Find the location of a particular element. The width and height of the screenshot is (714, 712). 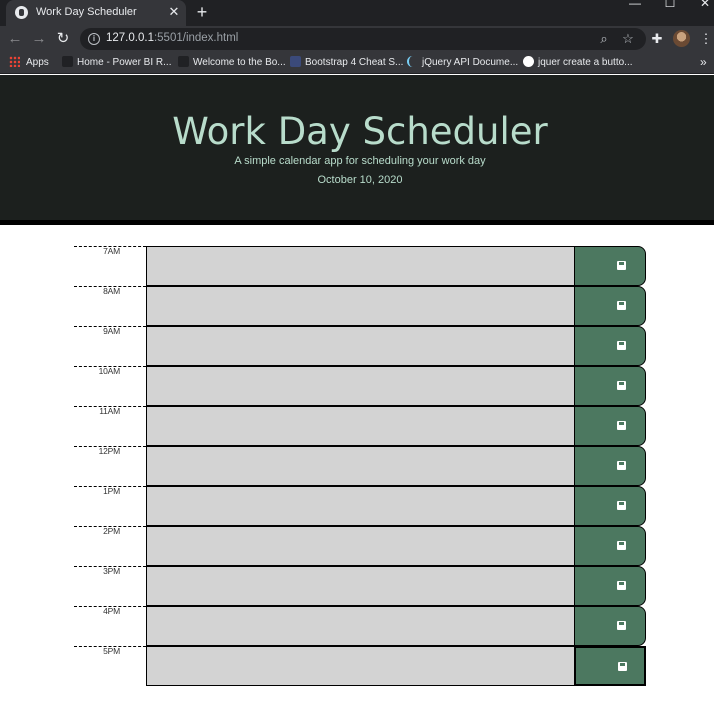

apps-grid-icon is located at coordinates (14, 61).